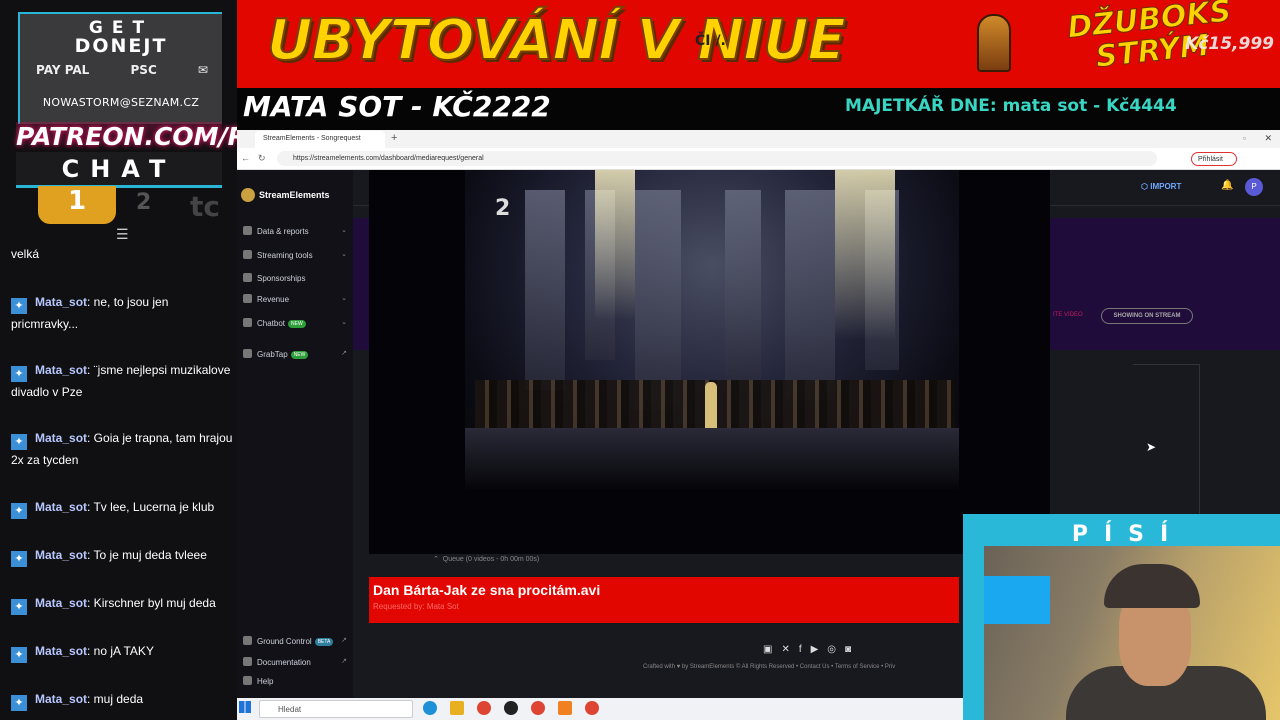  What do you see at coordinates (121, 102) in the screenshot?
I see `donate-email: NOWASTORM@SEZNAM.CZ` at bounding box center [121, 102].